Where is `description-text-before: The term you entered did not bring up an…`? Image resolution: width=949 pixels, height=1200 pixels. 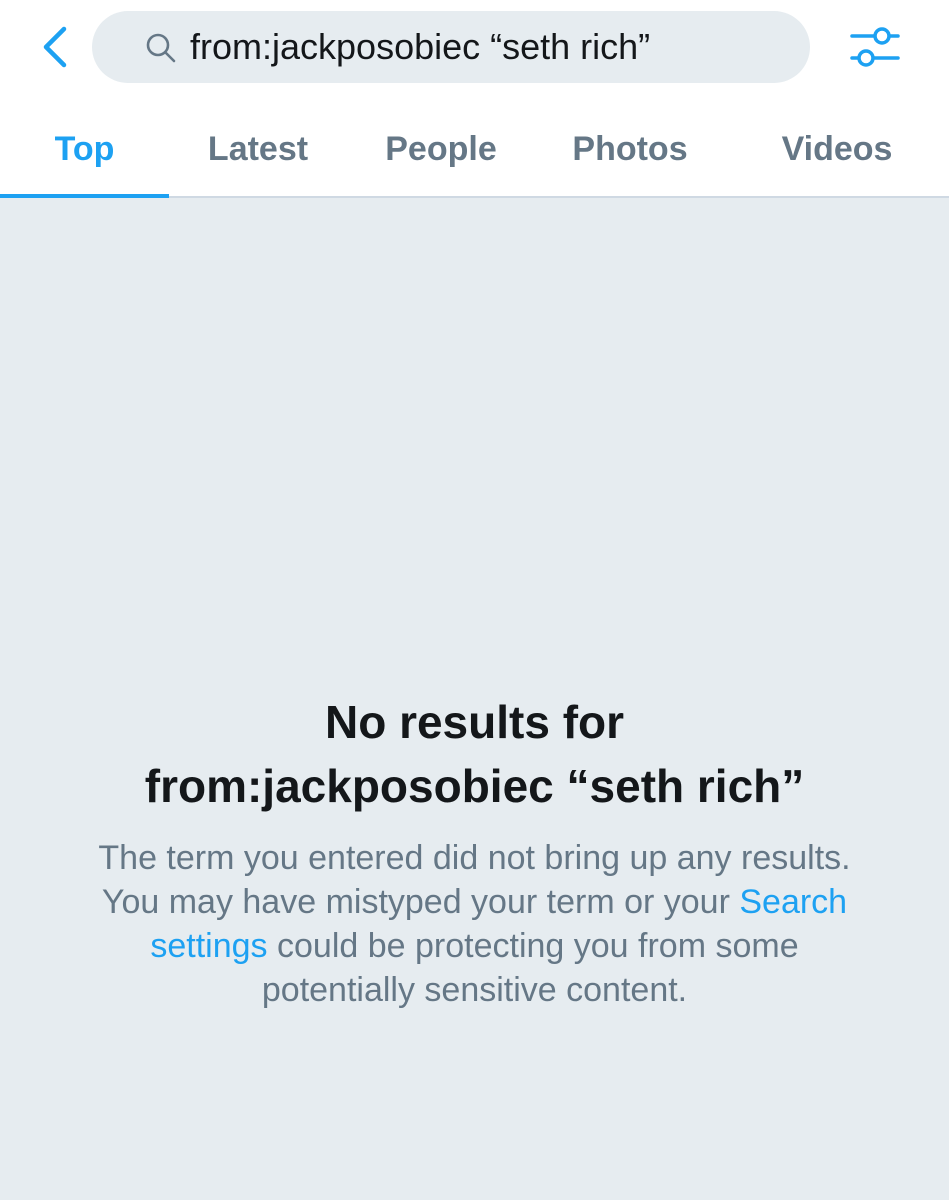
description-text-before: The term you entered did not bring up an… is located at coordinates (474, 880).